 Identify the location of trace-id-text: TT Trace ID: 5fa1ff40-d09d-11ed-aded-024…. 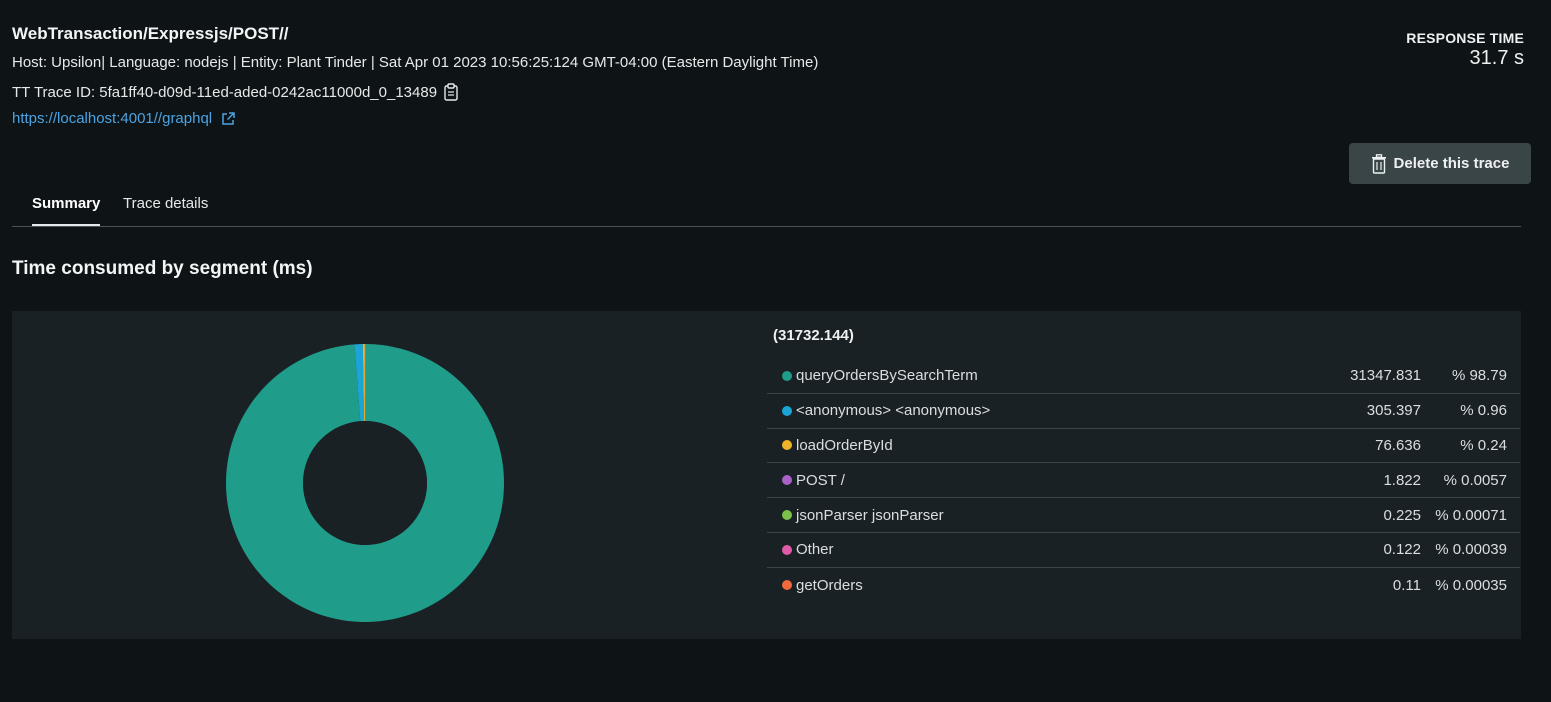
(225, 92).